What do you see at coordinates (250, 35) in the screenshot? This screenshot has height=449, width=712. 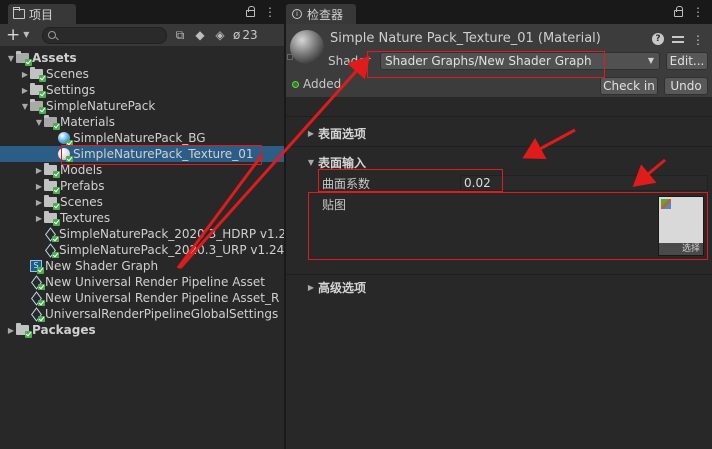 I see `hidden-count: 23` at bounding box center [250, 35].